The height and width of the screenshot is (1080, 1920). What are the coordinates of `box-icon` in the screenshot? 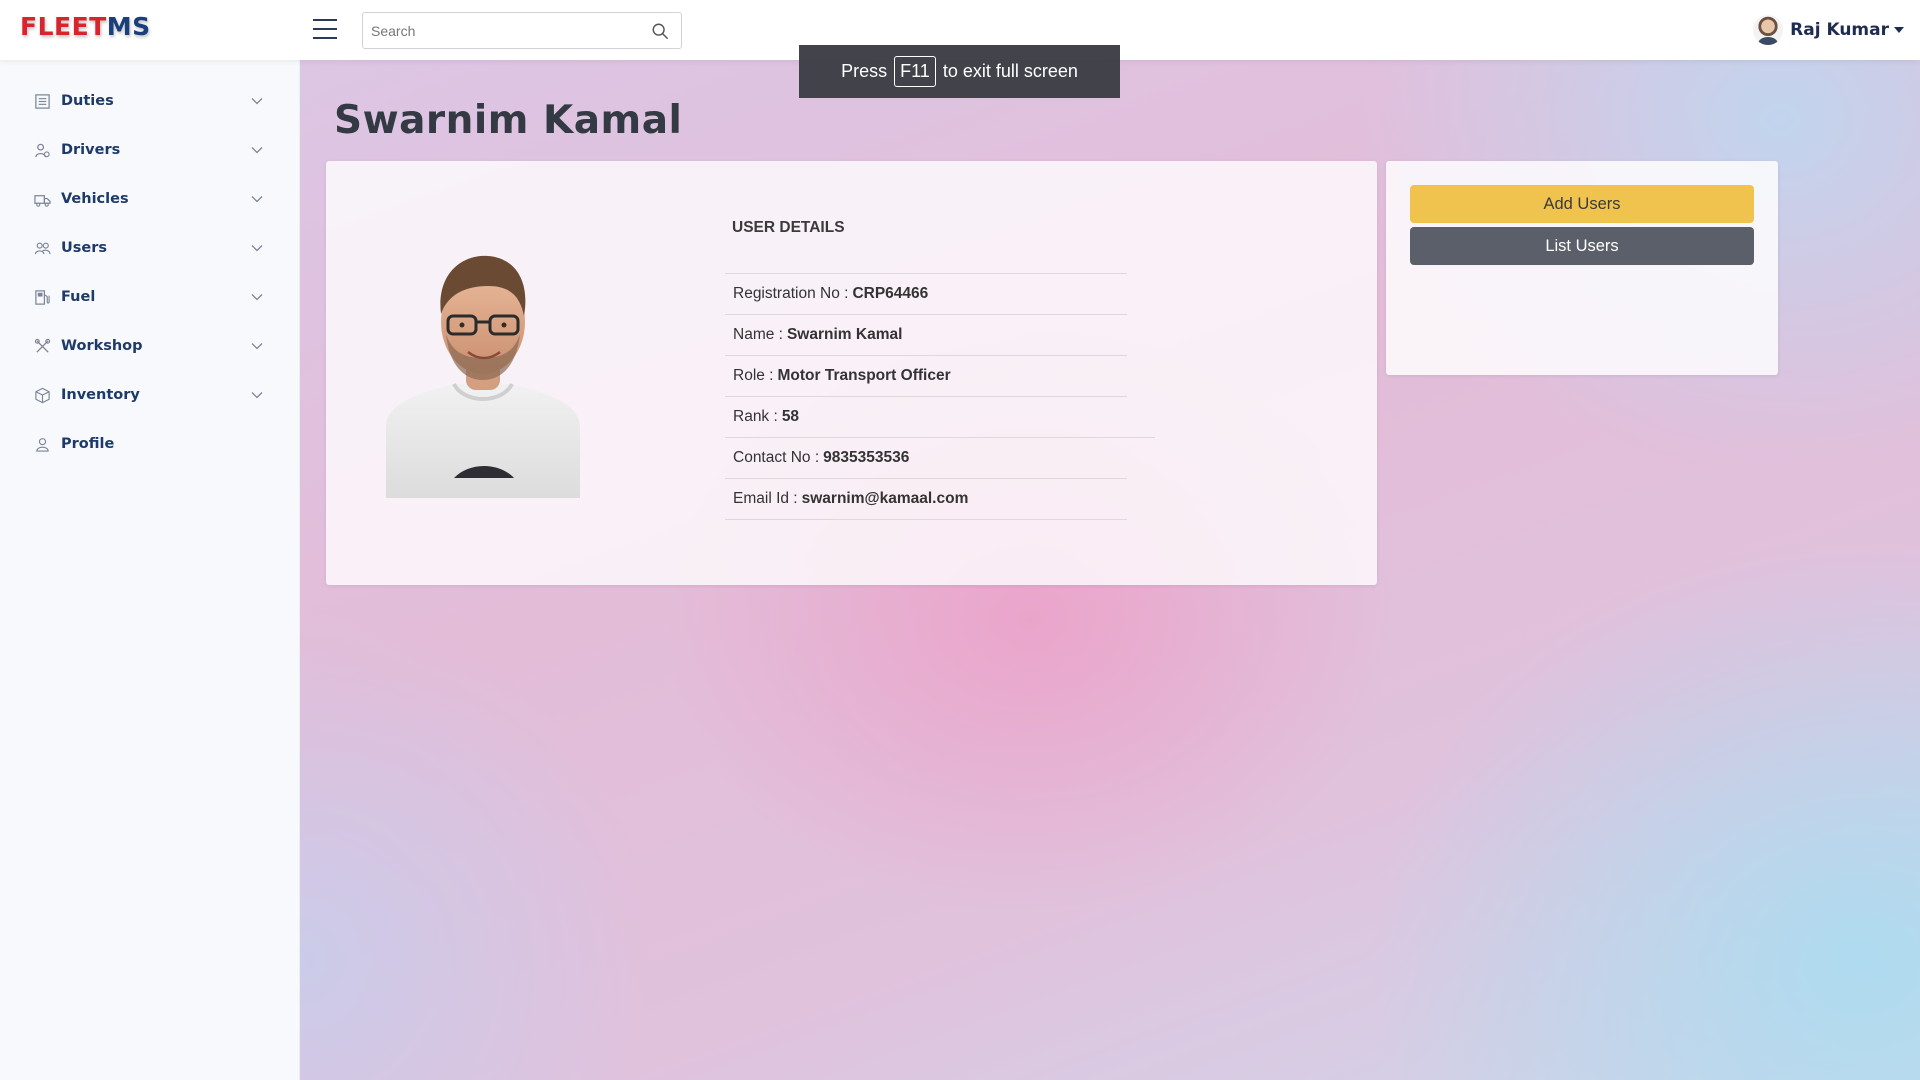 It's located at (42, 395).